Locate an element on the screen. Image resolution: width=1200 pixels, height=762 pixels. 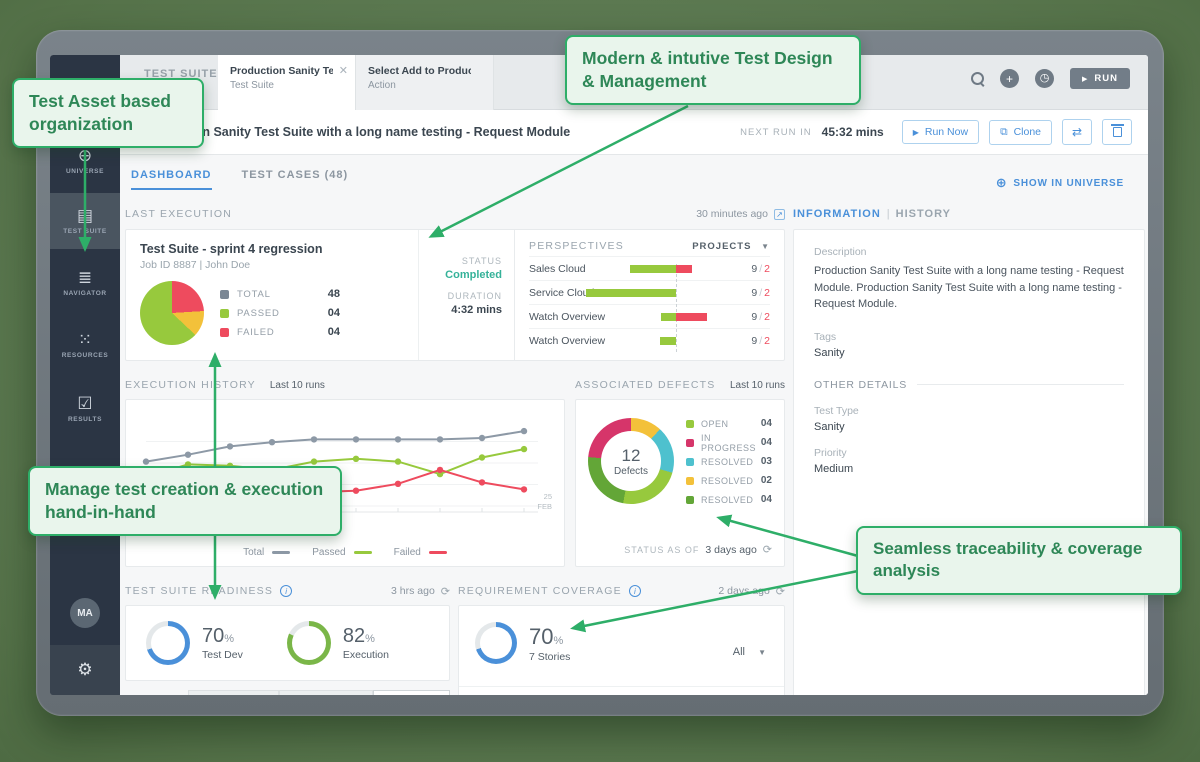
actions-button: ACTIONS is located at coordinates (411, 692).